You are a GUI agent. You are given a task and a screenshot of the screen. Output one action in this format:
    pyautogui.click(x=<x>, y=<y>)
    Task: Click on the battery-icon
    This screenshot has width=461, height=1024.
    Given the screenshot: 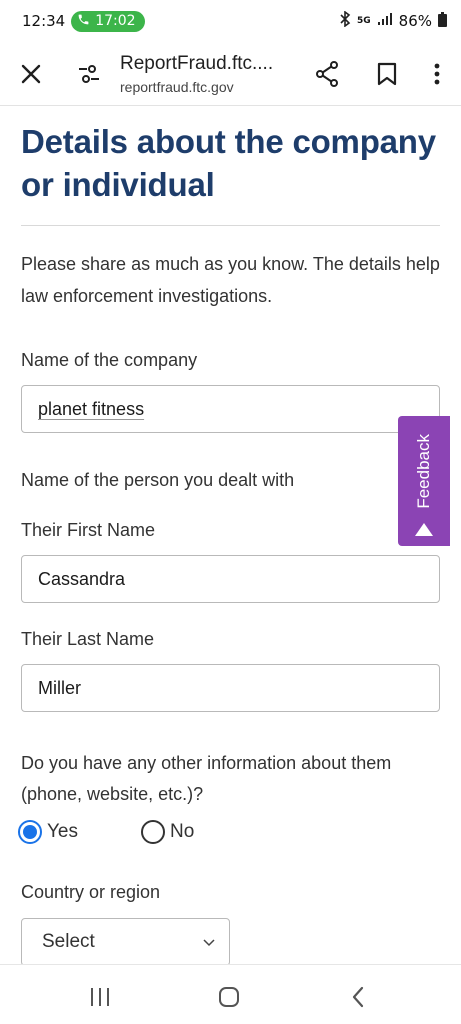 What is the action you would take?
    pyautogui.click(x=442, y=21)
    